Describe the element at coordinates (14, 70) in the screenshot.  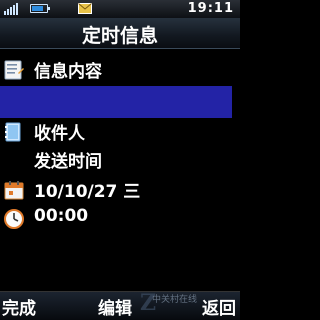
I see `document-icon` at that location.